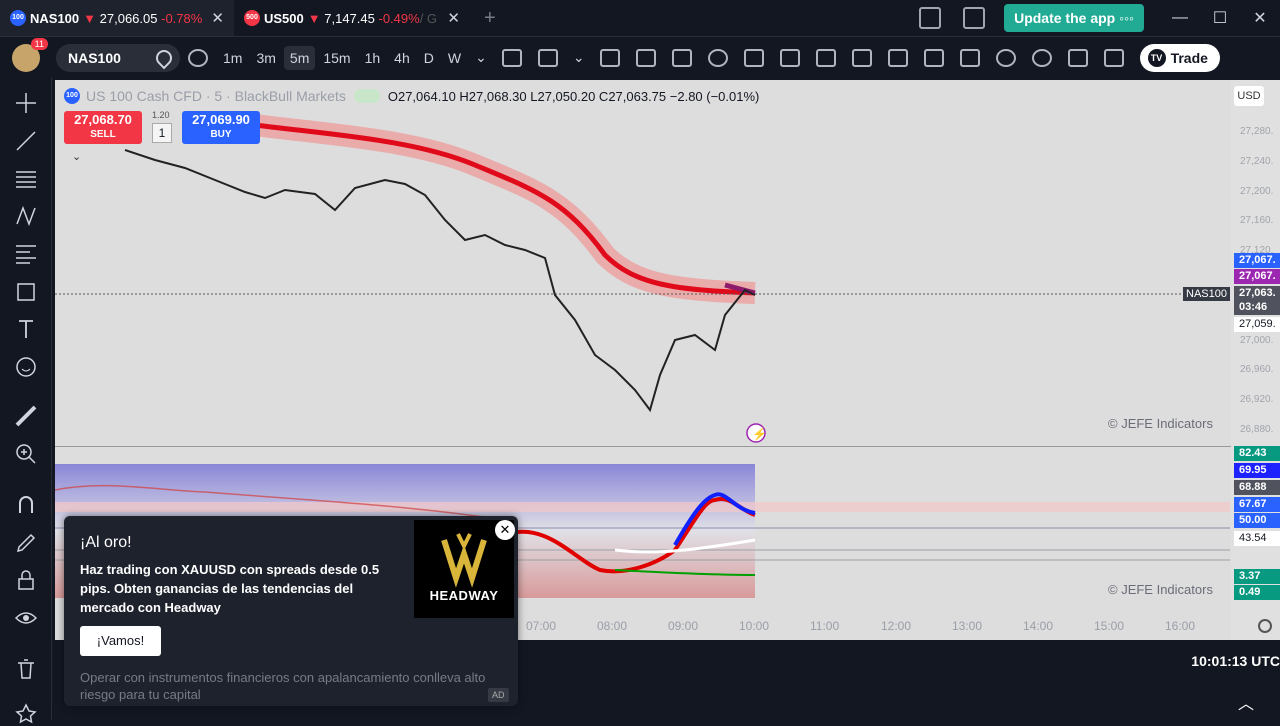 The width and height of the screenshot is (1280, 726). Describe the element at coordinates (547, 57) in the screenshot. I see `indicators-icon` at that location.